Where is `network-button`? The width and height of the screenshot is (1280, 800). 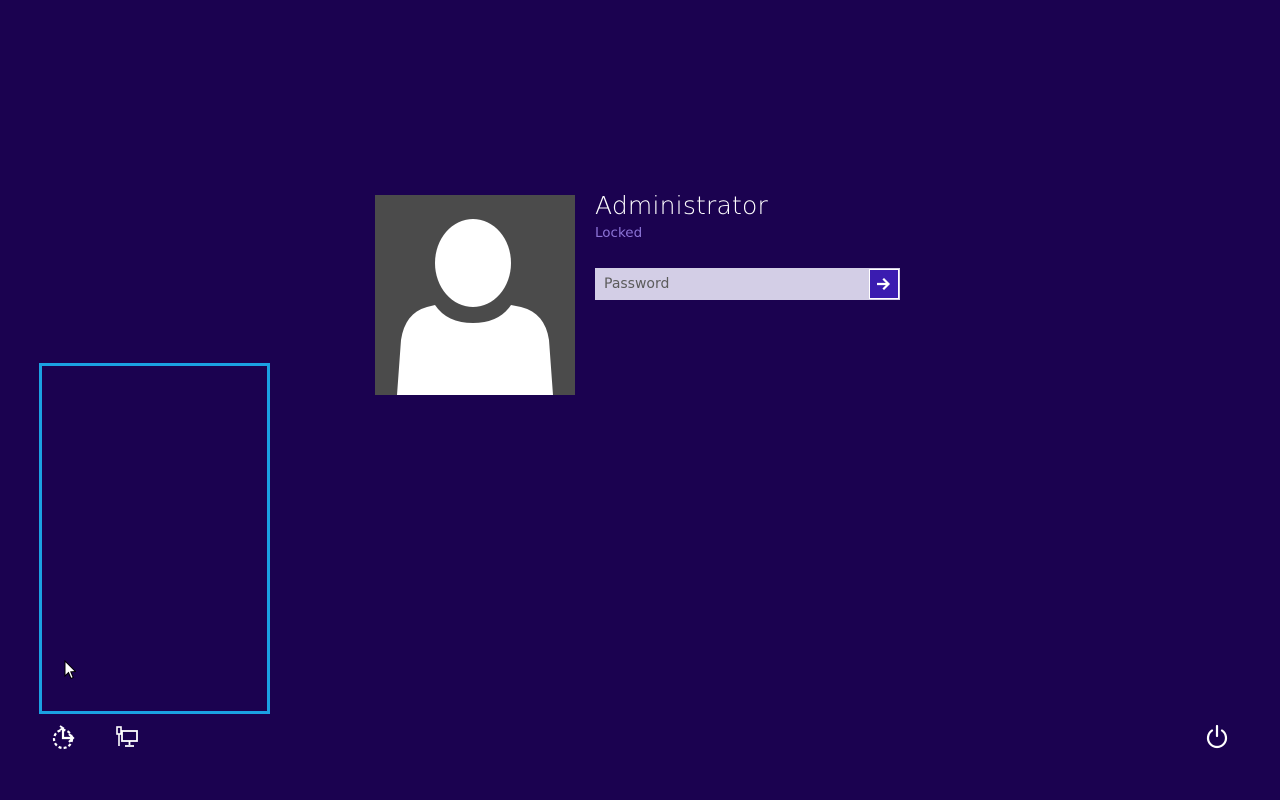 network-button is located at coordinates (127, 738).